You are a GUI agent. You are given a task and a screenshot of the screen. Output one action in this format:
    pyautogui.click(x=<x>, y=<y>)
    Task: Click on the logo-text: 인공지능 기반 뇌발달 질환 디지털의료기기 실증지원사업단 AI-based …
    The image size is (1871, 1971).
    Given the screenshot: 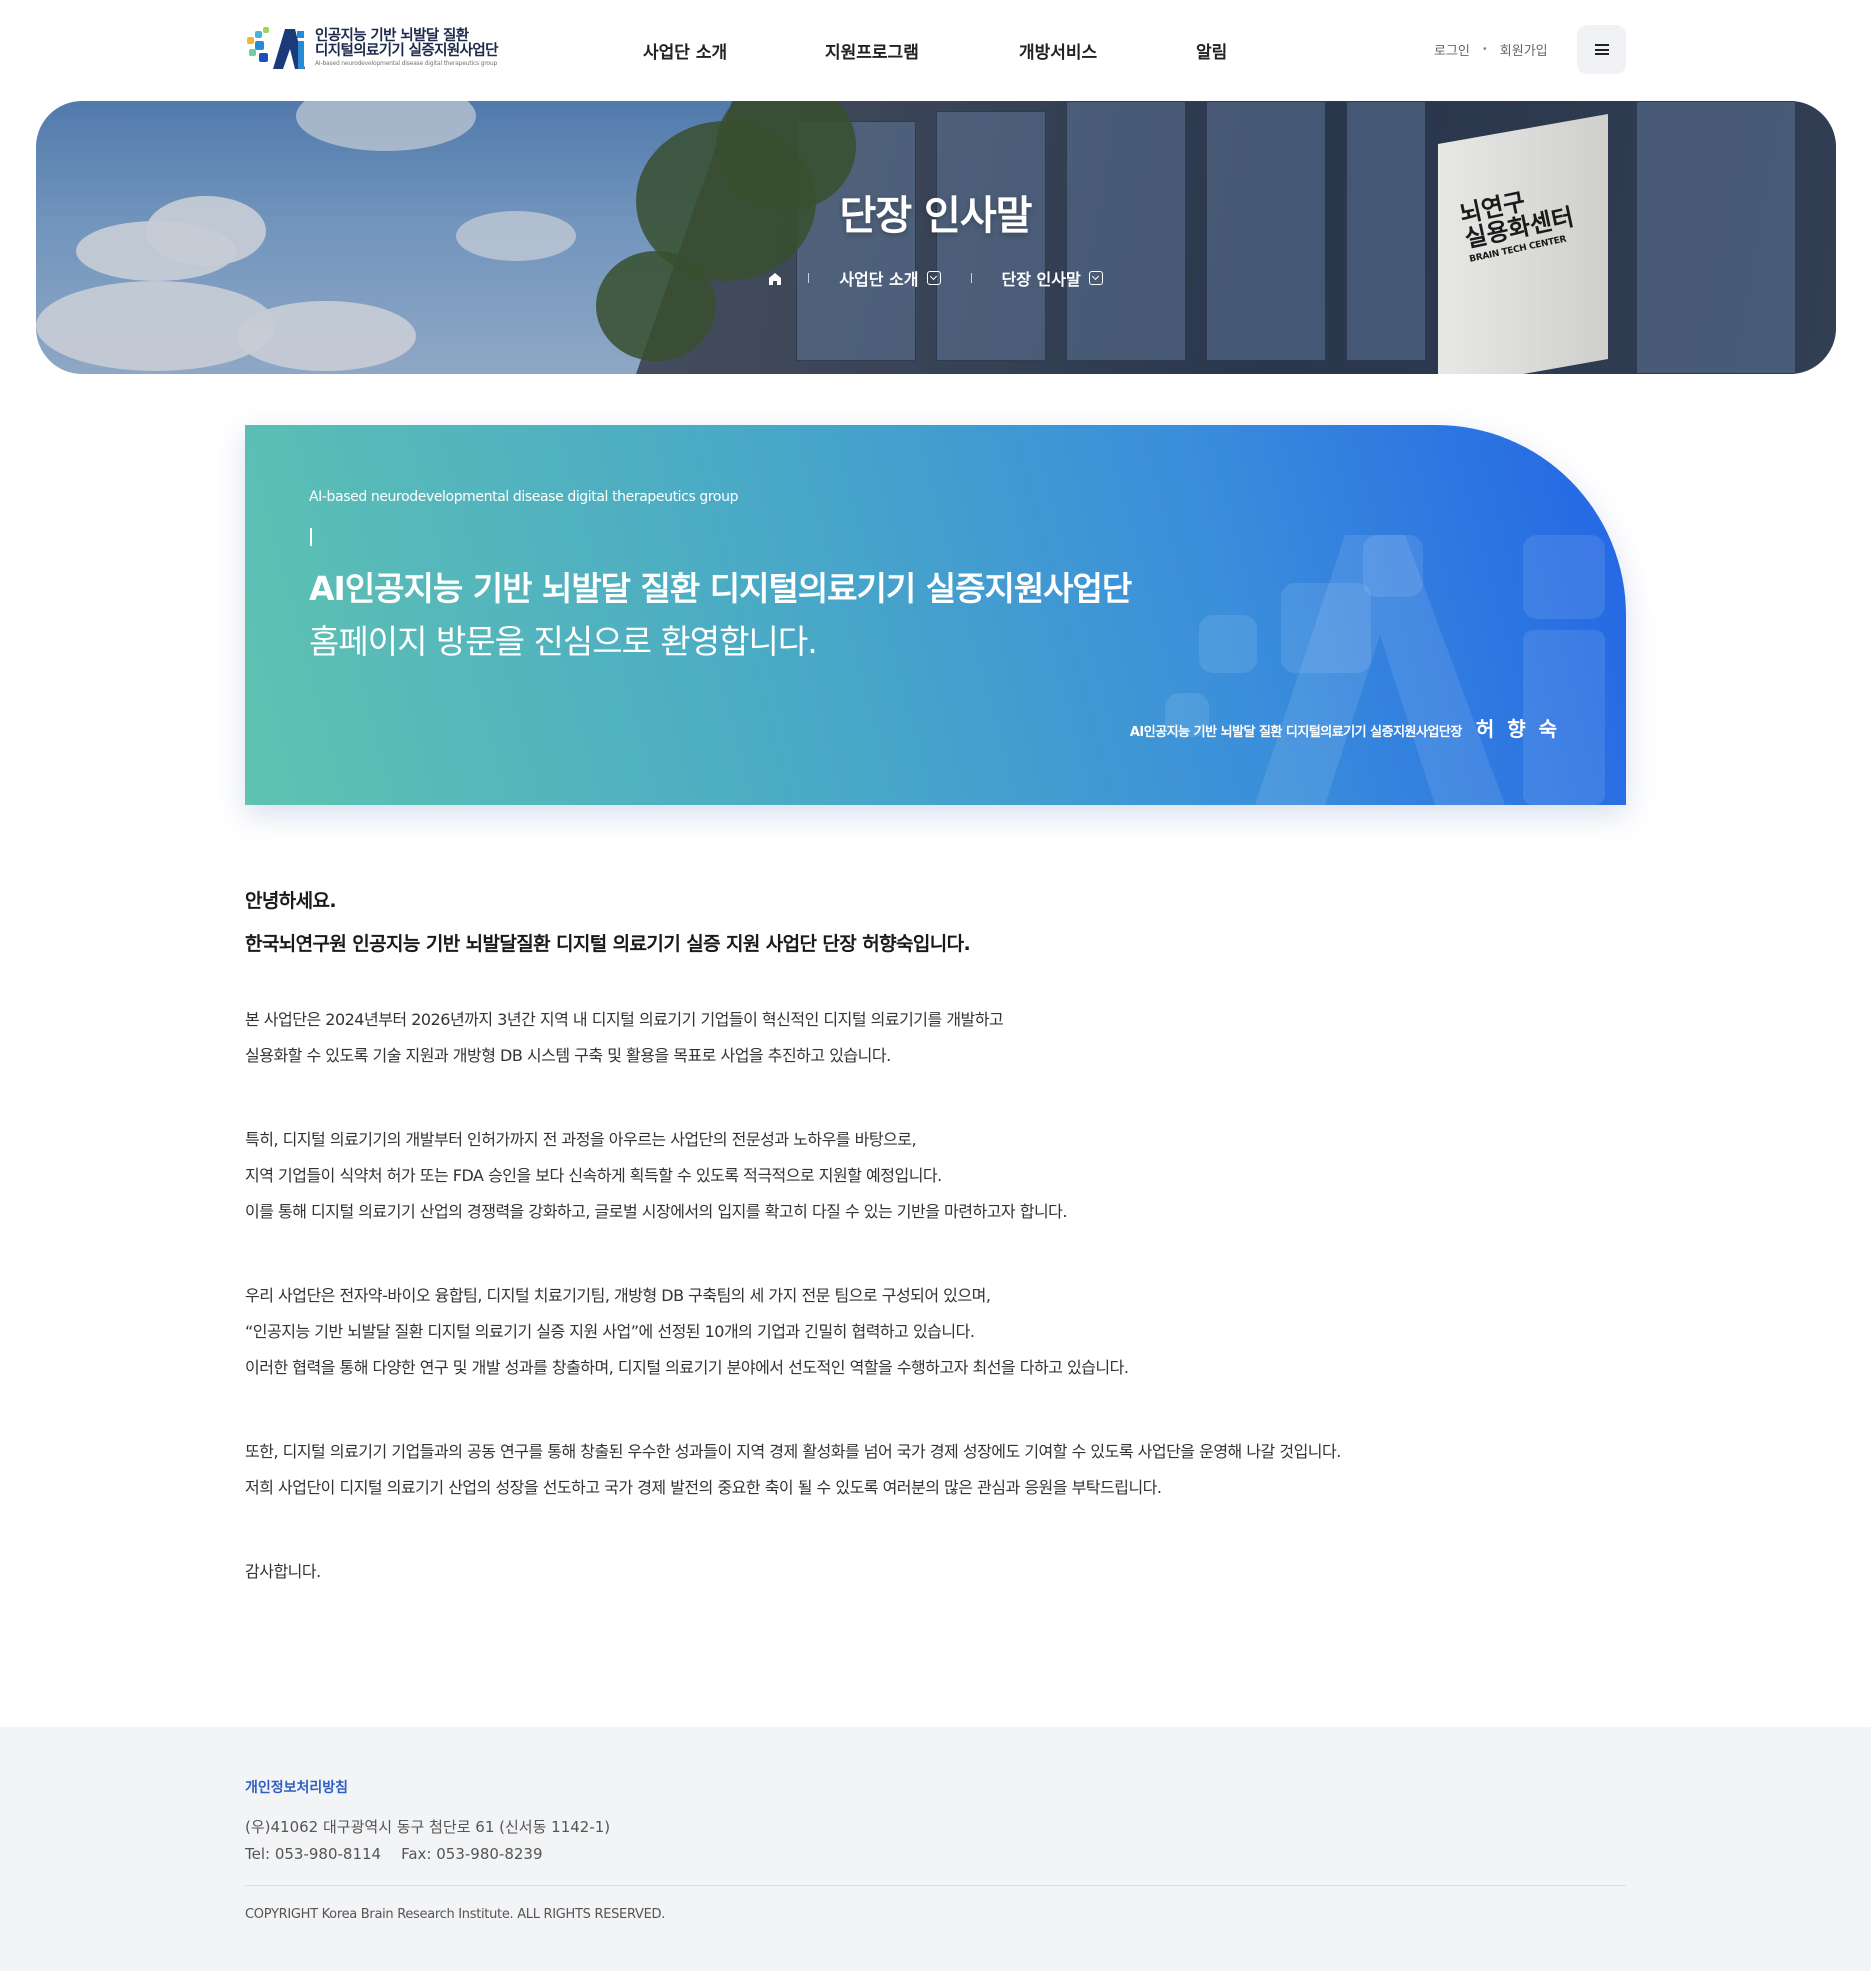 What is the action you would take?
    pyautogui.click(x=406, y=47)
    